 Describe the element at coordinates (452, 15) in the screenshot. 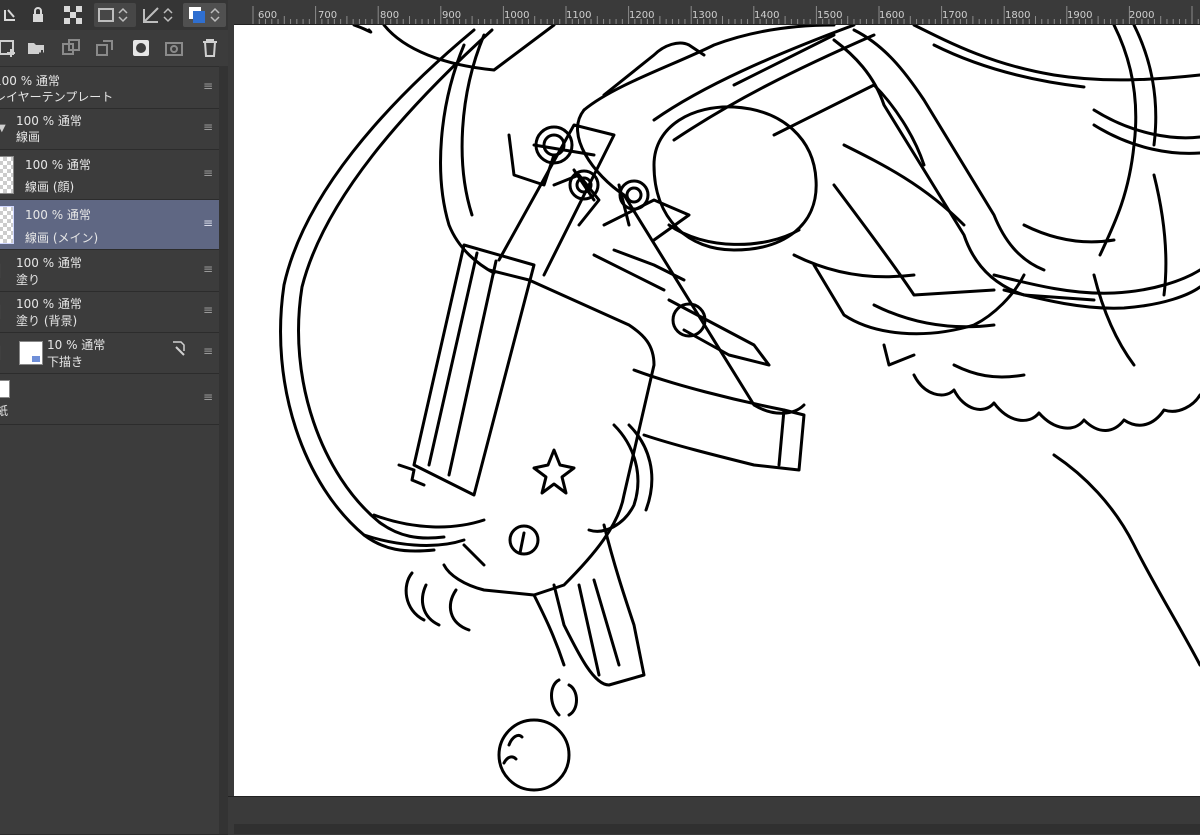

I see `ruler-label: 900` at that location.